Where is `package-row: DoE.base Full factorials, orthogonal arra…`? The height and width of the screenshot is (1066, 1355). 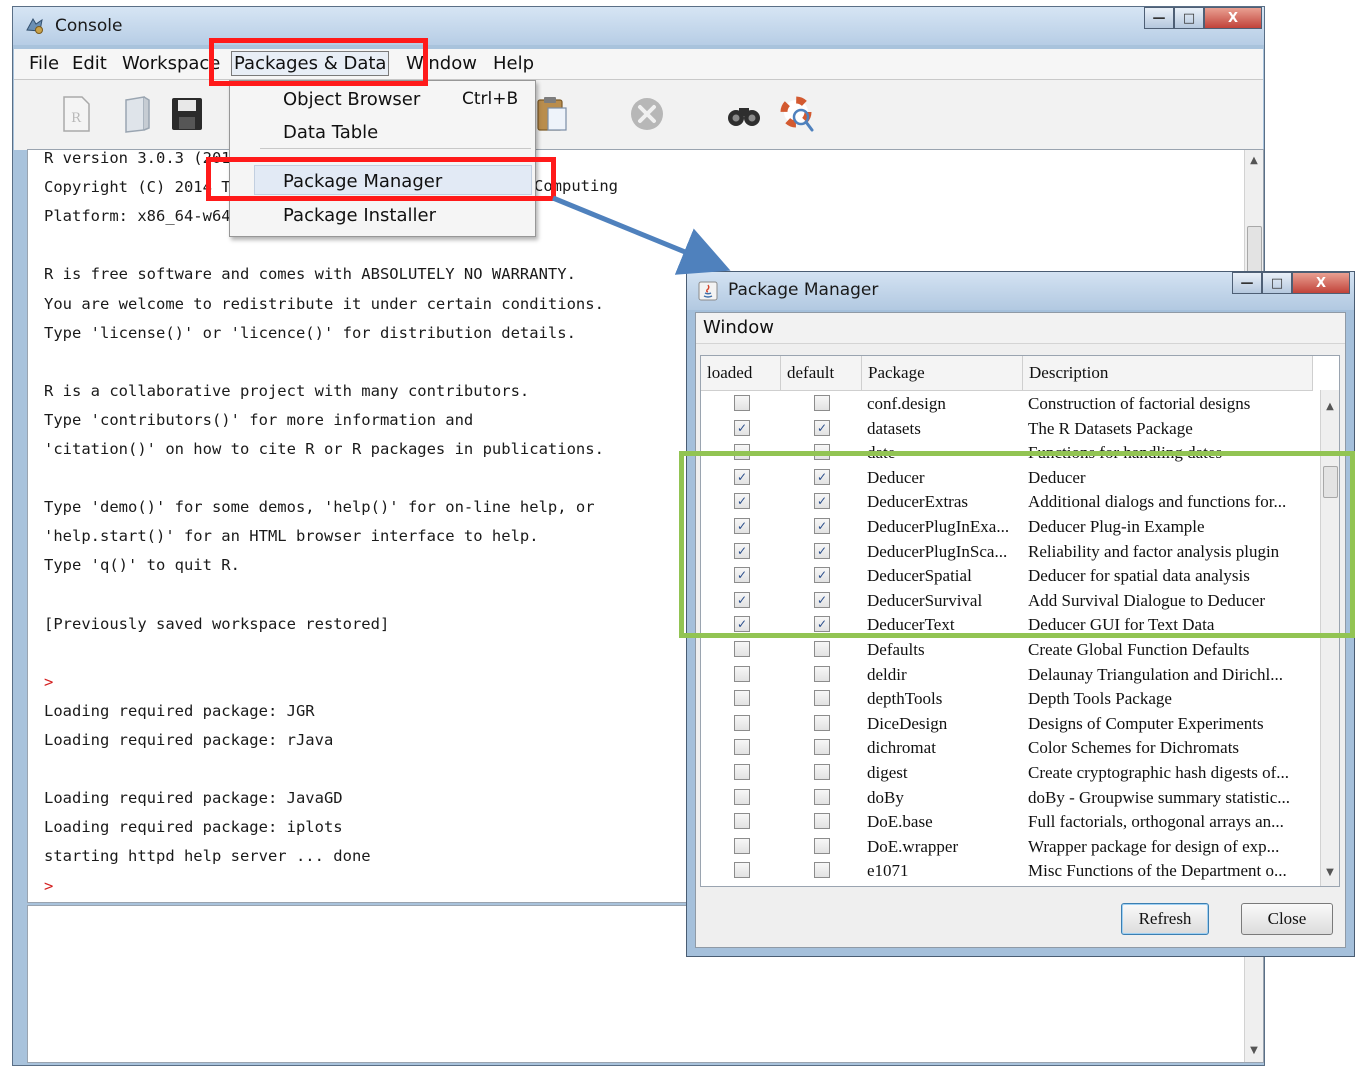
package-row: DoE.base Full factorials, orthogonal arra… is located at coordinates (1007, 822).